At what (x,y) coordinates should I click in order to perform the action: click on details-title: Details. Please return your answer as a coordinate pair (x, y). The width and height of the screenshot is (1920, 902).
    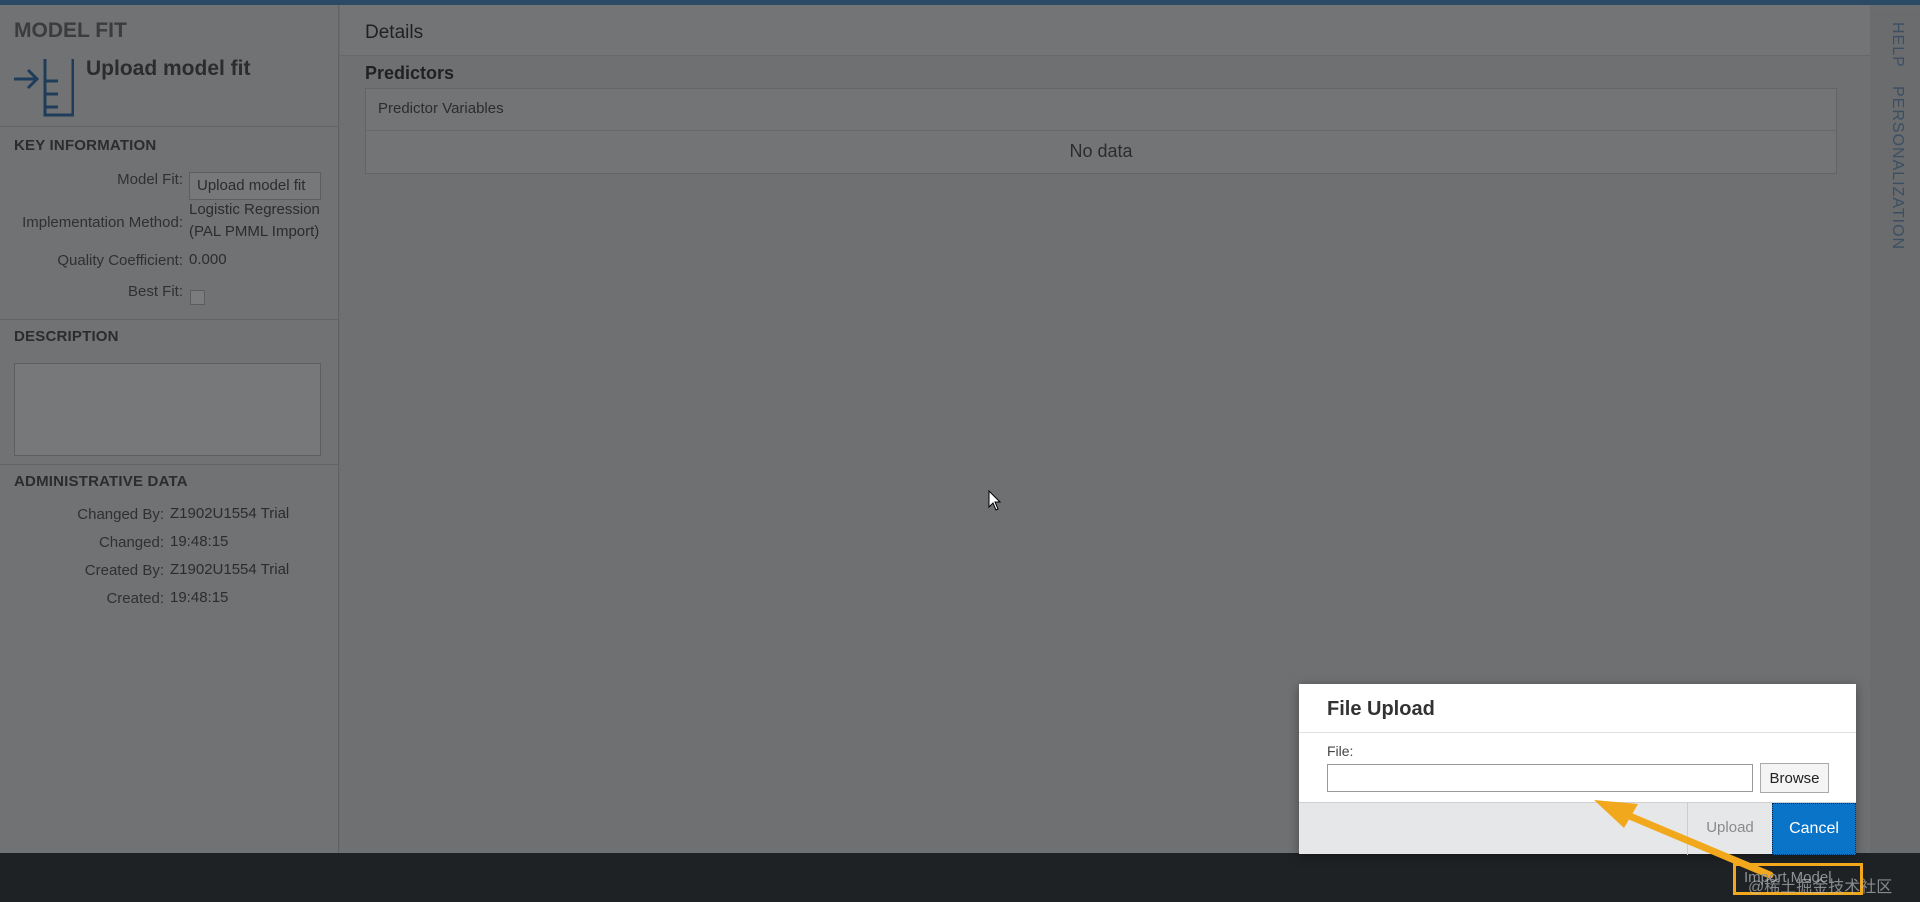
    Looking at the image, I should click on (394, 32).